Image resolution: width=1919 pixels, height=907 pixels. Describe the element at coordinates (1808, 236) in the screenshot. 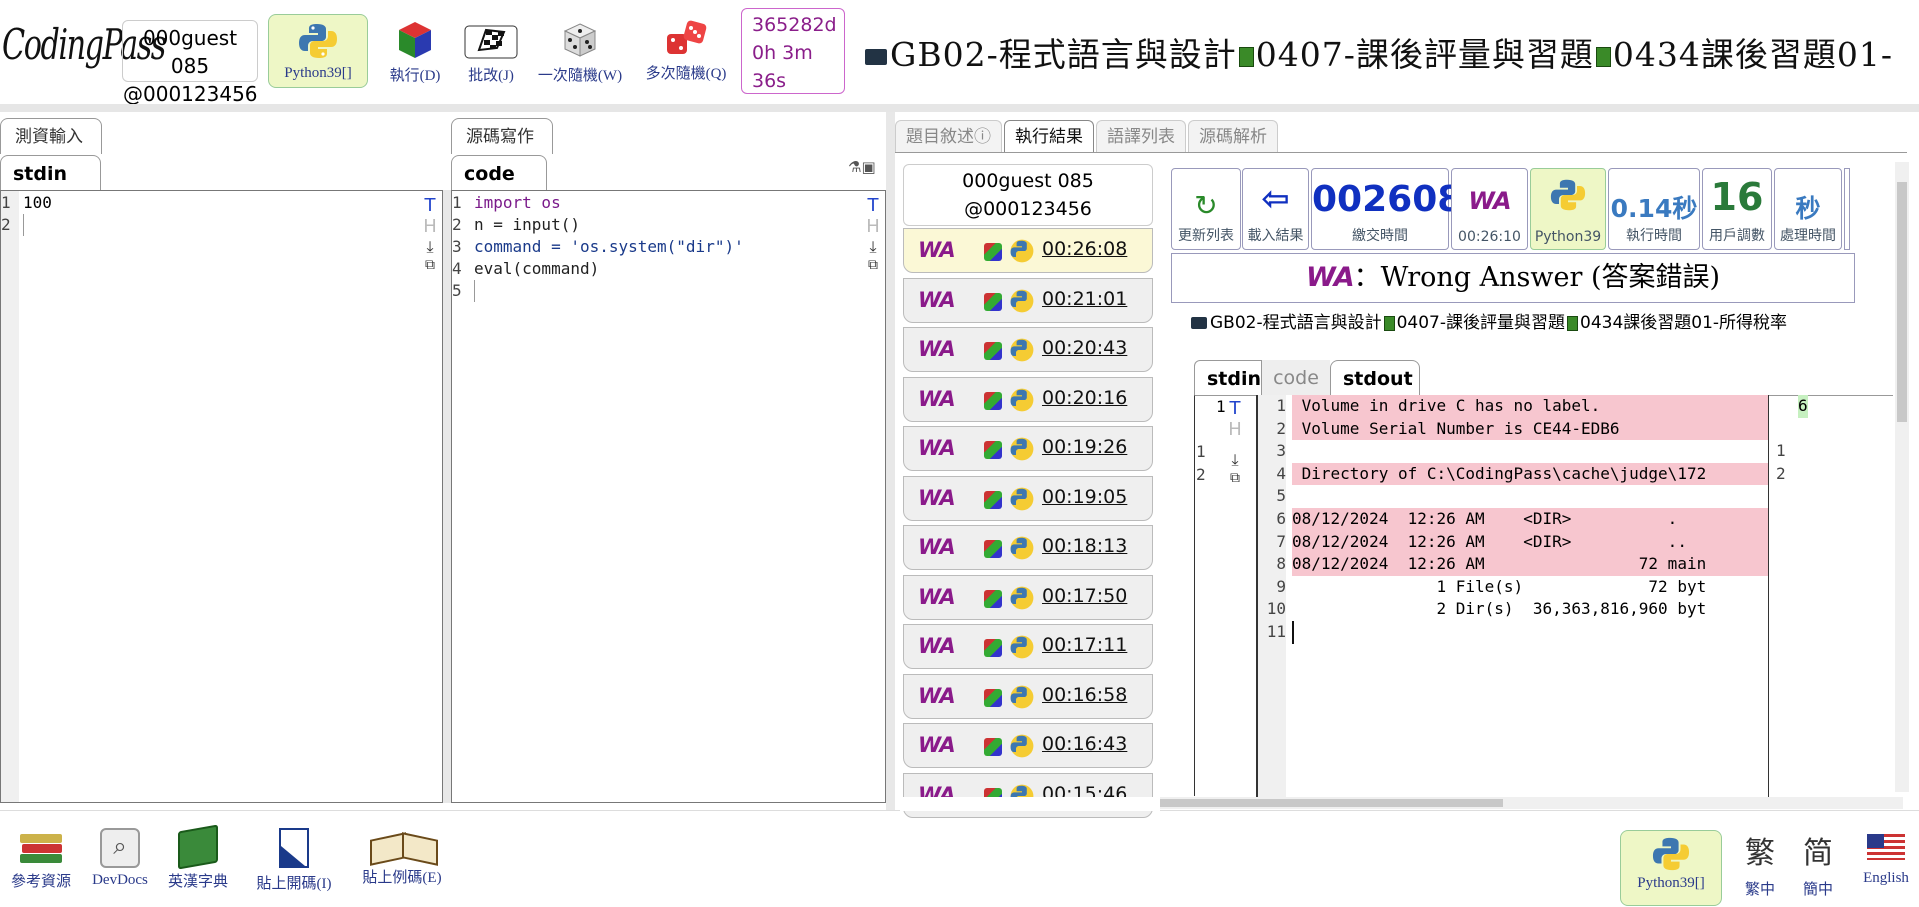

I see `processing-time-label: 處理時間` at that location.